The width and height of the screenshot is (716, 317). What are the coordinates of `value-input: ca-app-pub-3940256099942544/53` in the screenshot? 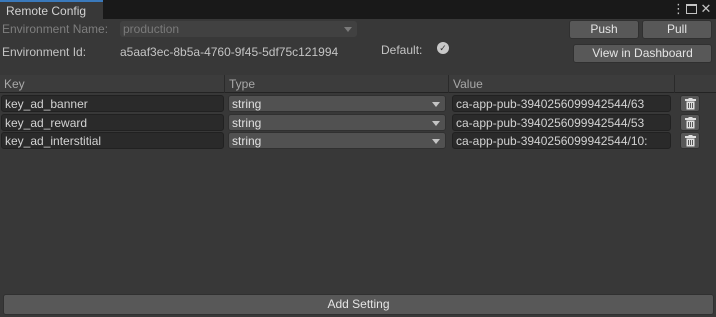 It's located at (561, 122).